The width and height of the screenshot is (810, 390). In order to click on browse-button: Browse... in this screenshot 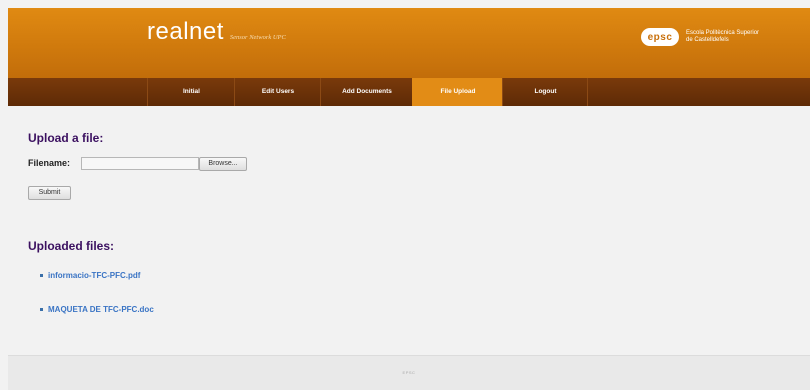, I will do `click(223, 164)`.